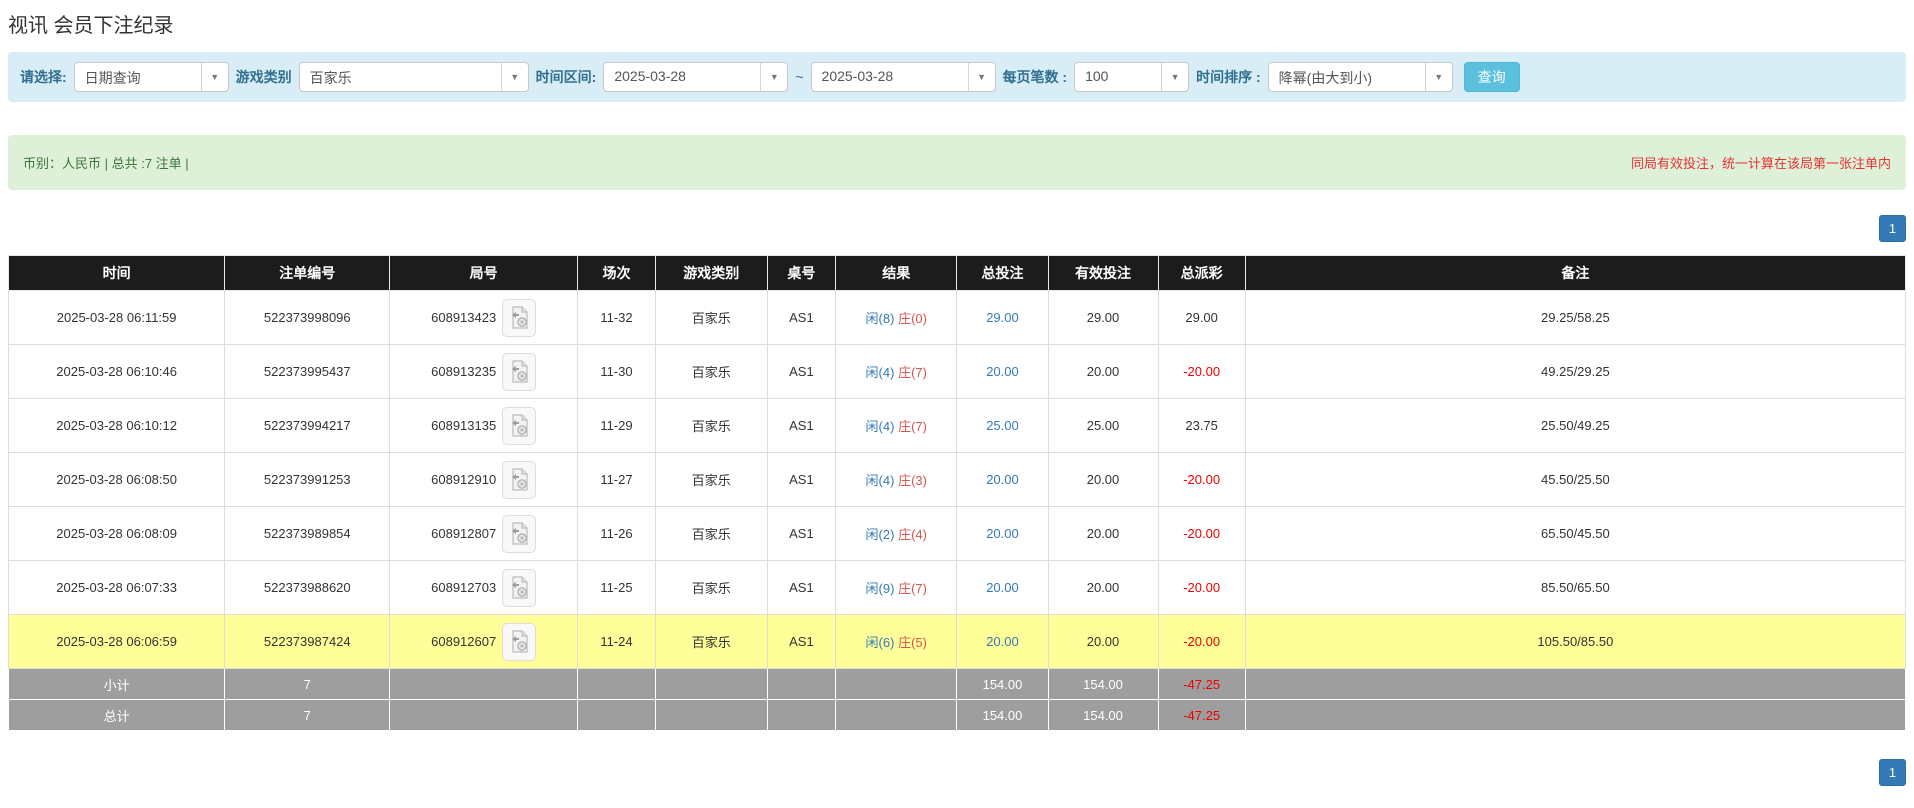  What do you see at coordinates (1201, 317) in the screenshot?
I see `payout-value: 29.00` at bounding box center [1201, 317].